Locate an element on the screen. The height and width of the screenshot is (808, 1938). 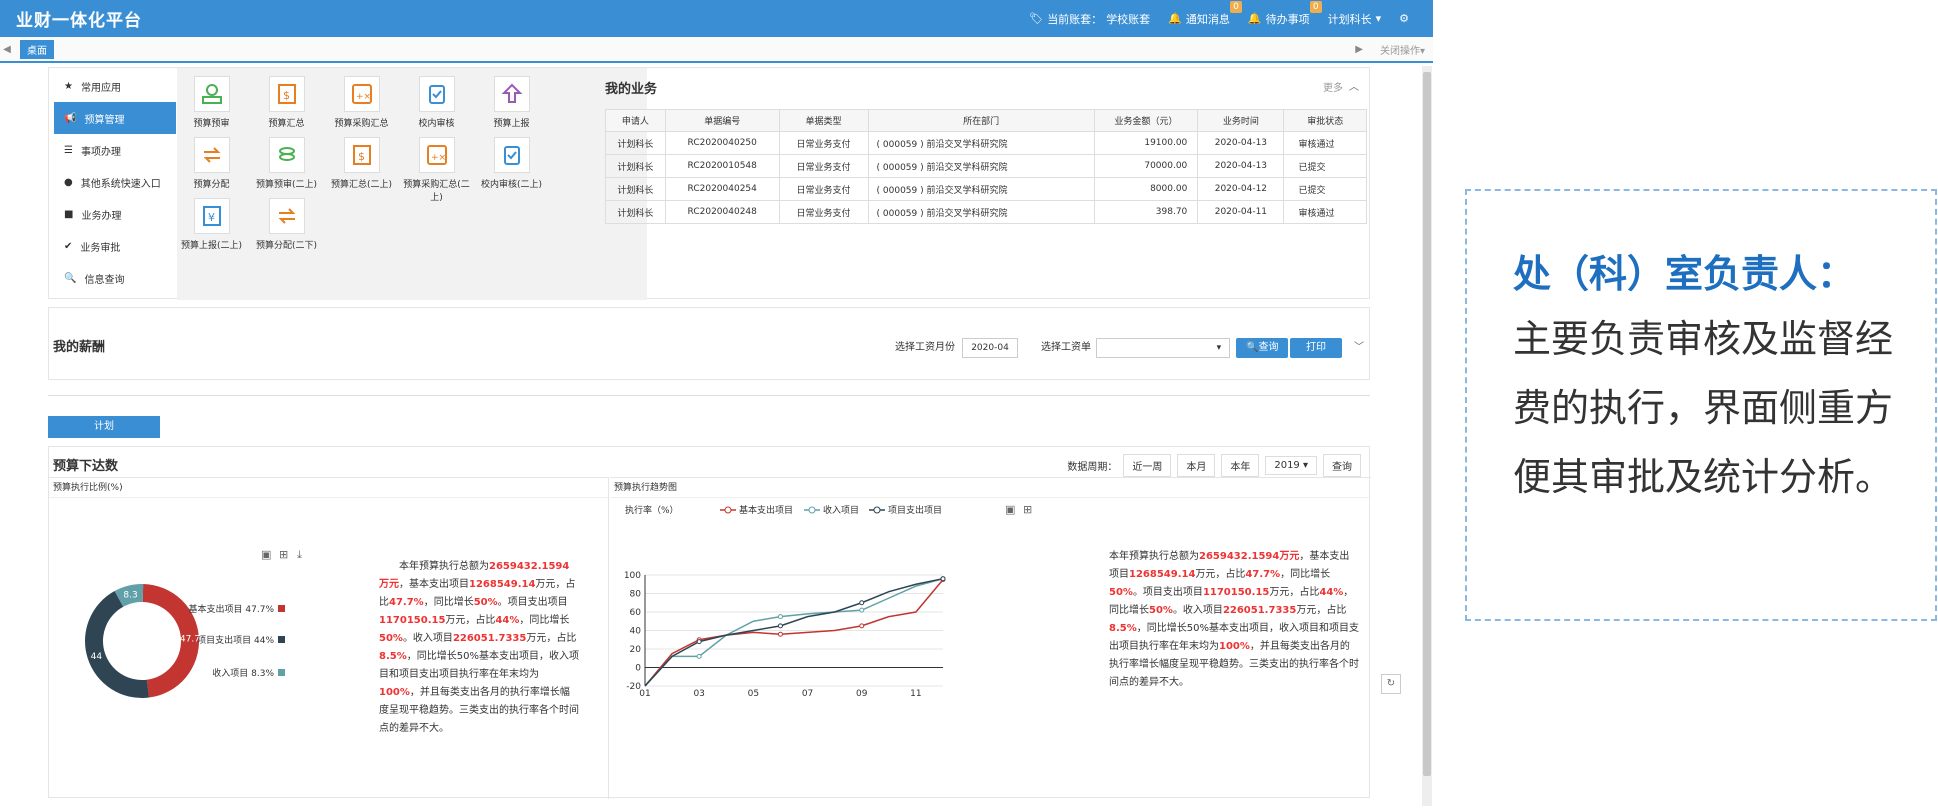
print-button: 打印 is located at coordinates (1316, 348).